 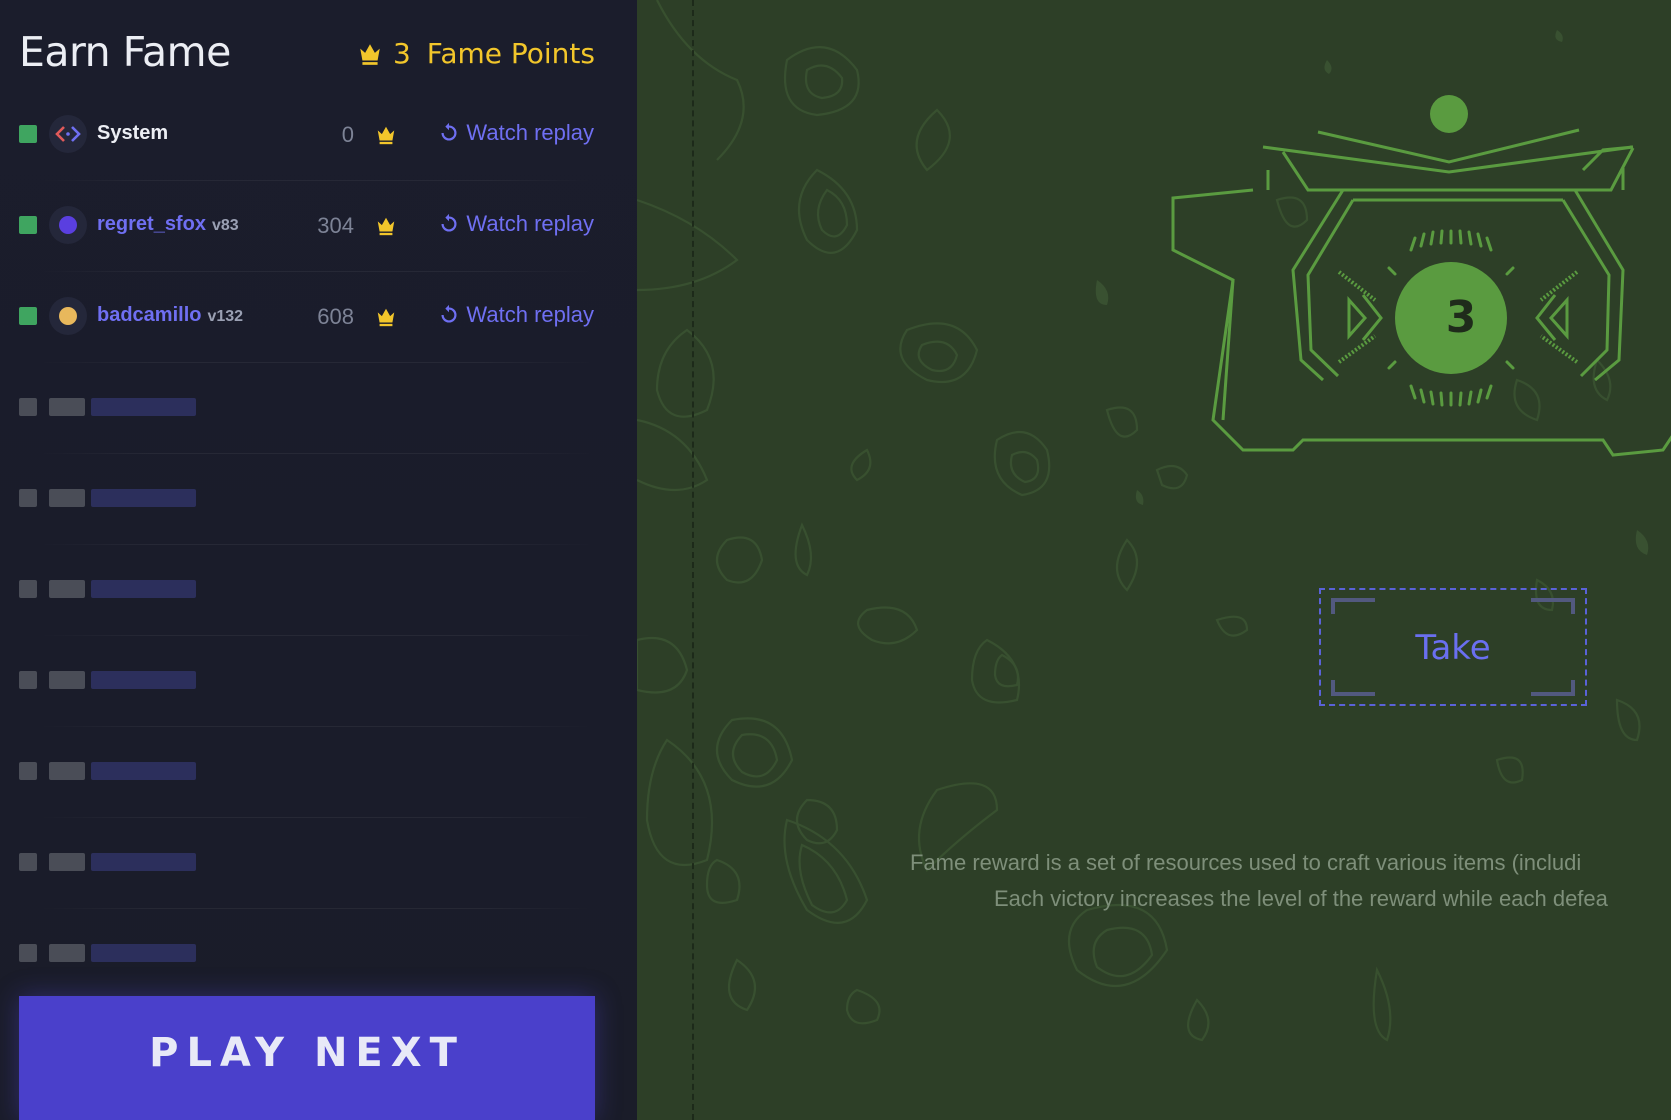 I want to click on fame-points-counter: 3 Fame Points, so click(x=476, y=53).